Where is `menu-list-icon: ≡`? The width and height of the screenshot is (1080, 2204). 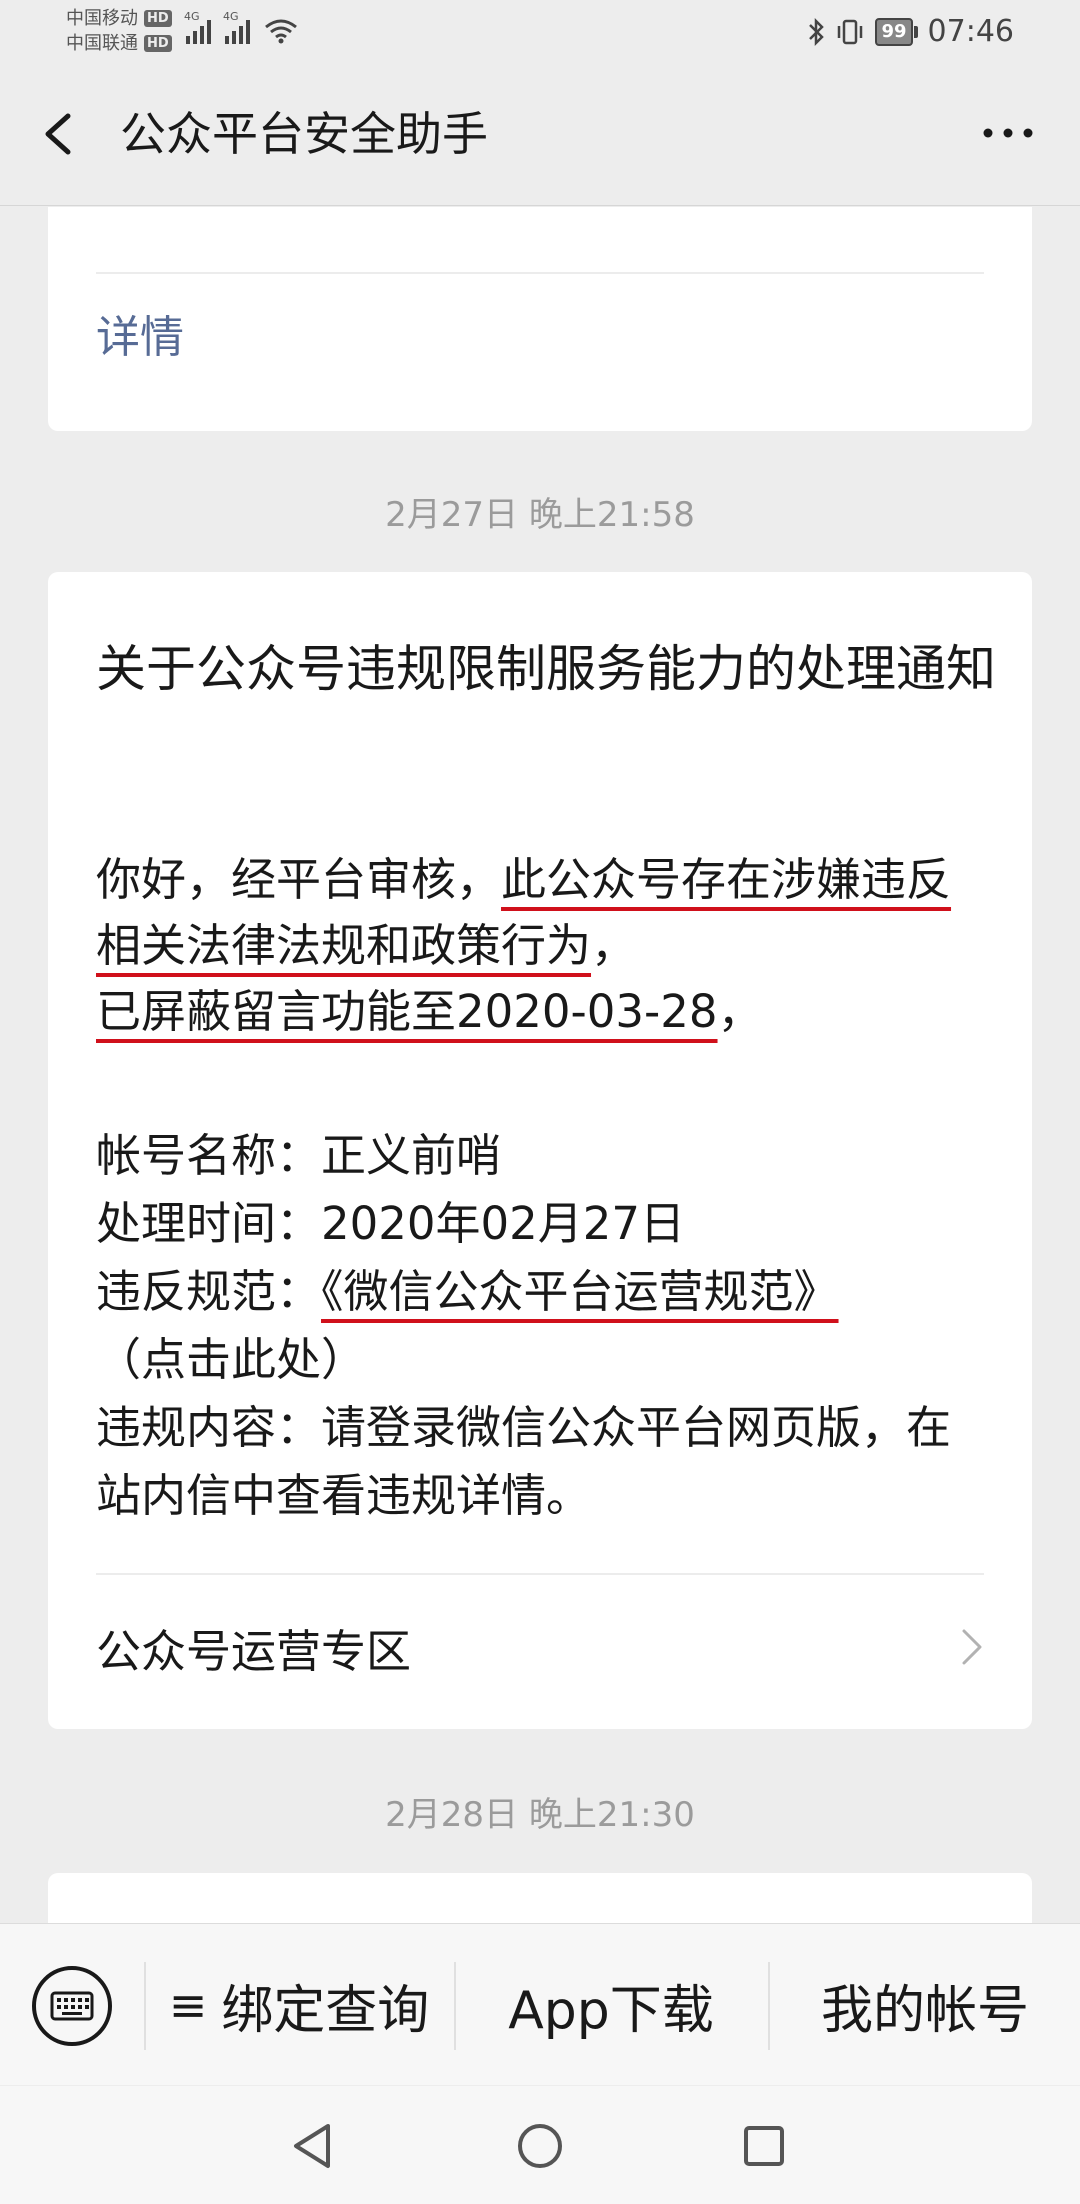
menu-list-icon: ≡ is located at coordinates (188, 2005).